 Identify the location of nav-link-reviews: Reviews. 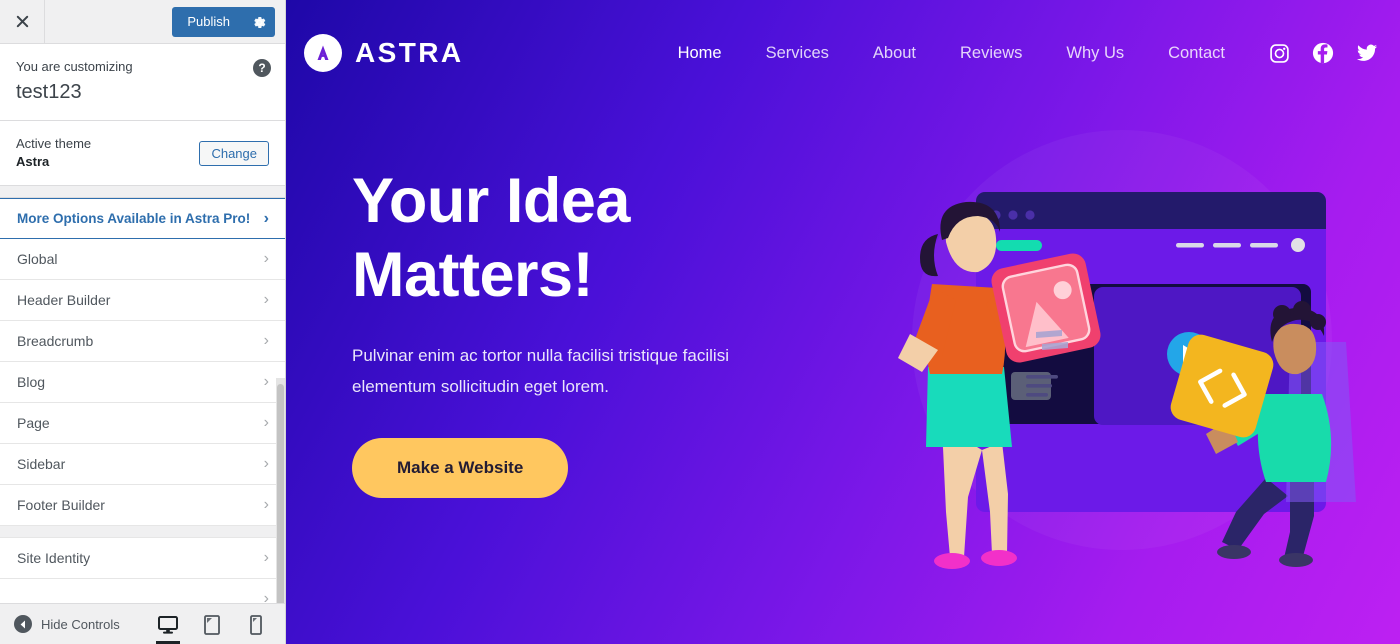
(991, 53).